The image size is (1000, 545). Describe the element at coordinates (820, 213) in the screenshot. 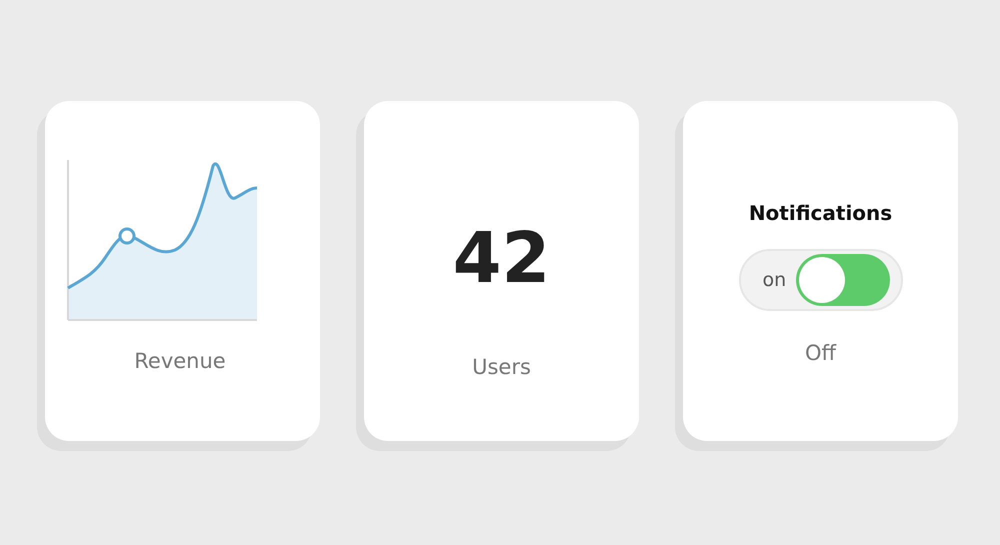

I see `card-title: Notifications` at that location.